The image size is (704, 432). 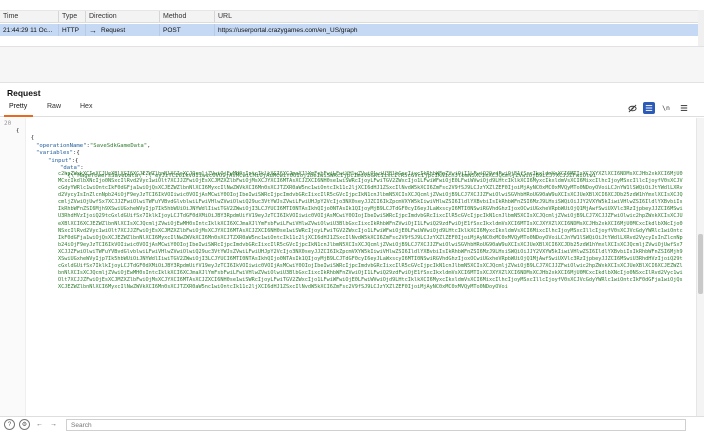 What do you see at coordinates (459, 16) in the screenshot?
I see `column-header-url: URL` at bounding box center [459, 16].